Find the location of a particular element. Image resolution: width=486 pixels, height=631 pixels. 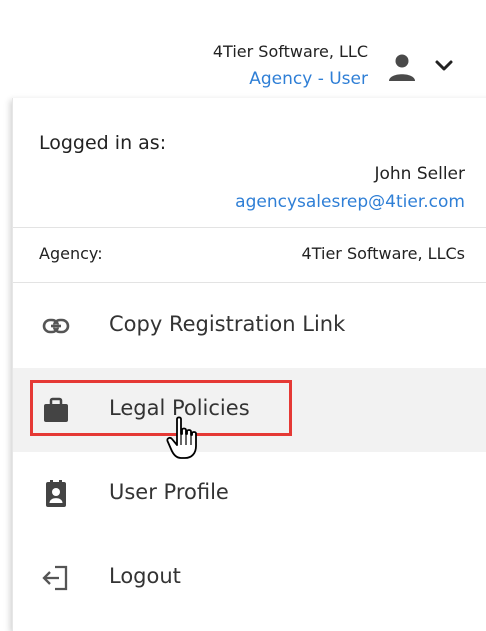

link-icon is located at coordinates (56, 326).